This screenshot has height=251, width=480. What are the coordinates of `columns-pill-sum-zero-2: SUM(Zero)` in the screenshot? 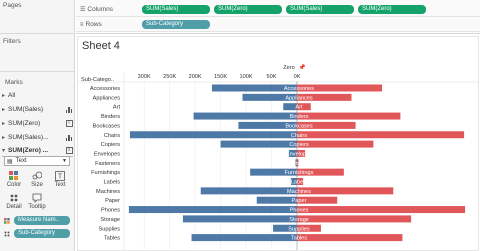 It's located at (392, 9).